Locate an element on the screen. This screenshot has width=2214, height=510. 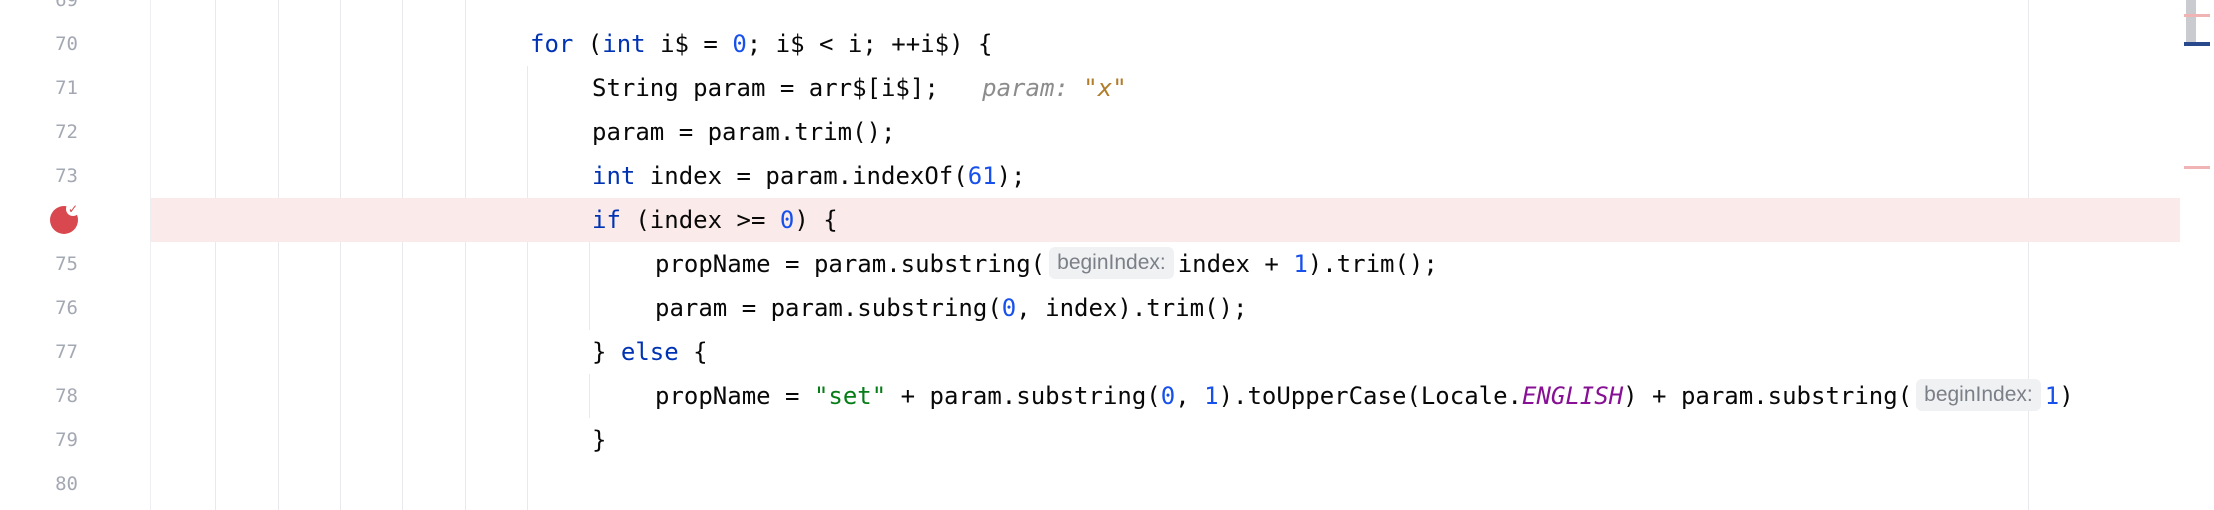
code-text: int index = param.indexOf(61); is located at coordinates (809, 176).